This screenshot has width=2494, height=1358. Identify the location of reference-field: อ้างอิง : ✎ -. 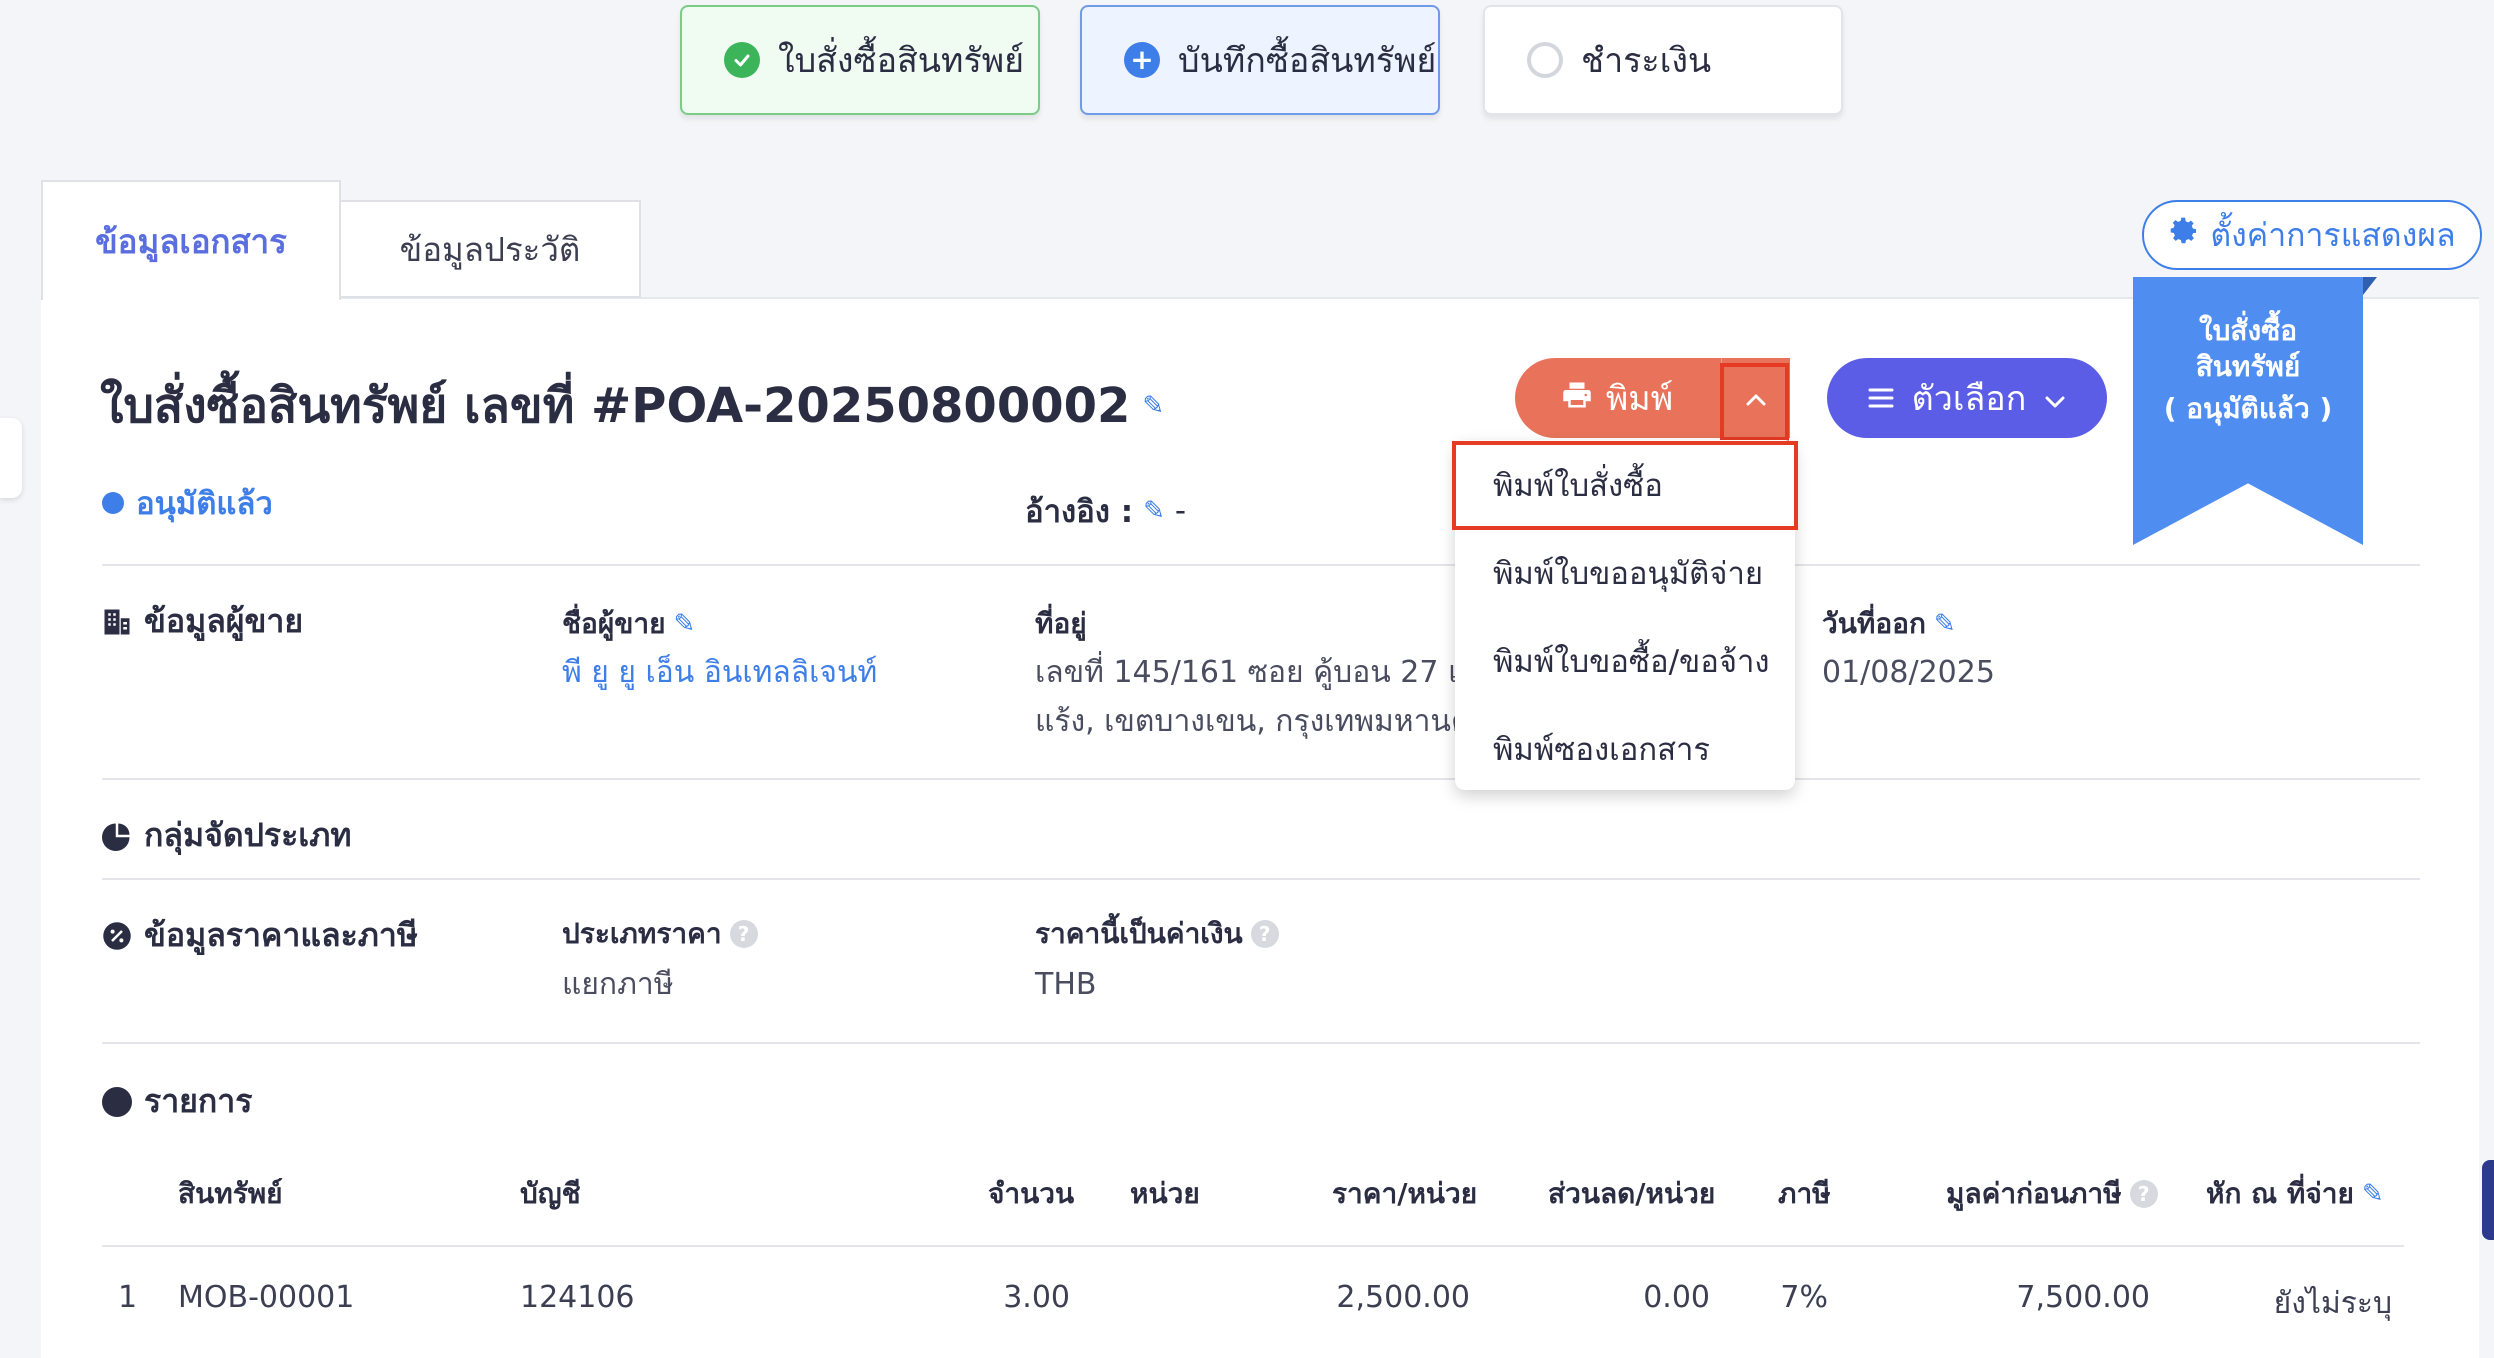
(1105, 511).